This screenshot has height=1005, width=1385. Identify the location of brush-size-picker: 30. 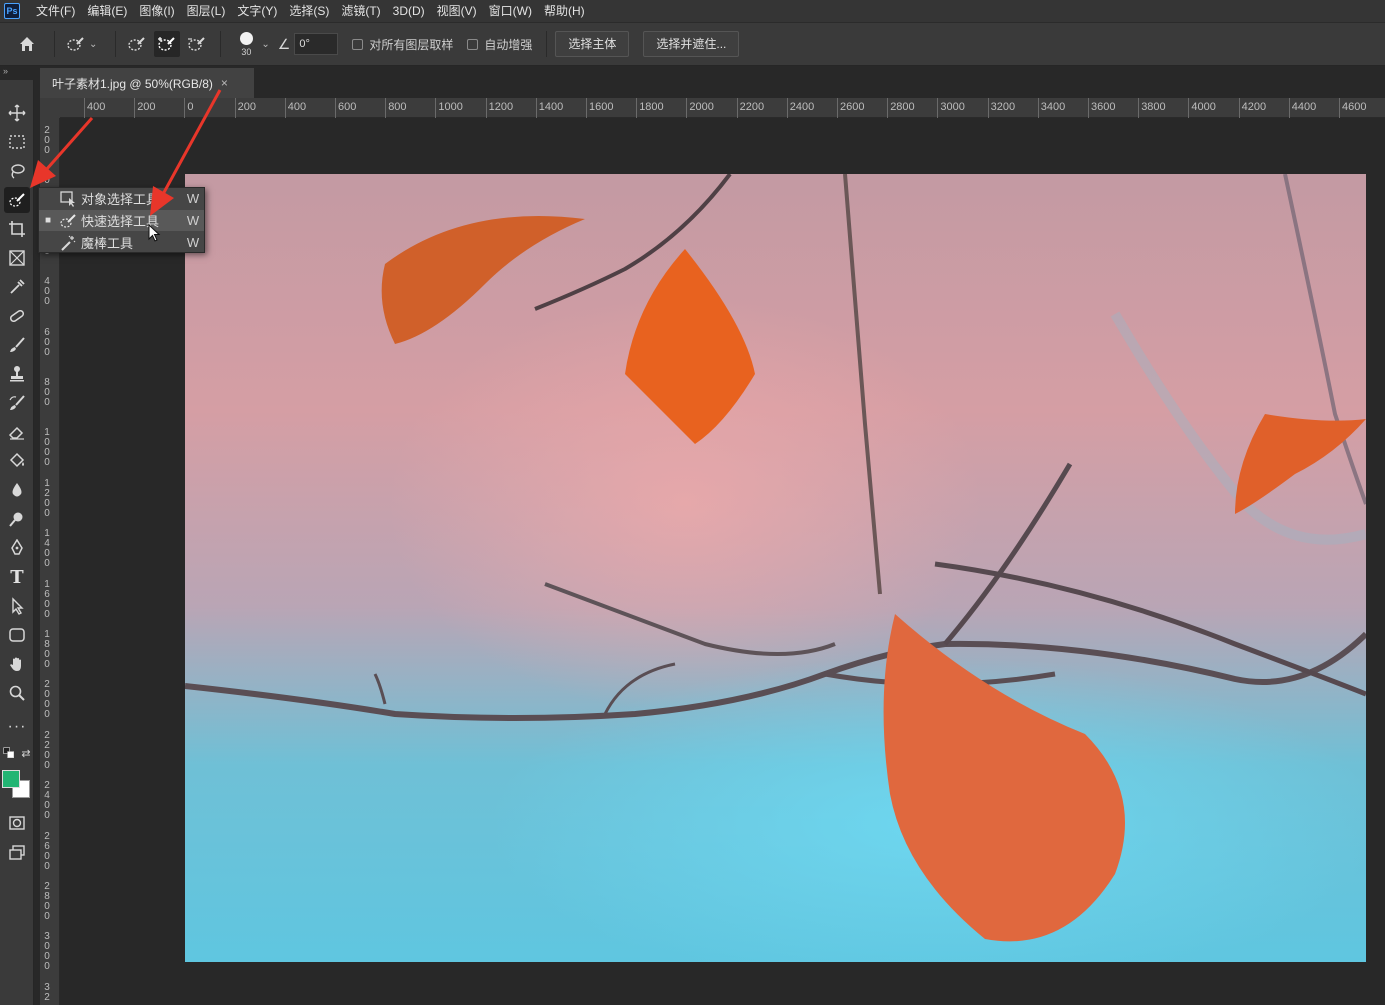
(246, 44).